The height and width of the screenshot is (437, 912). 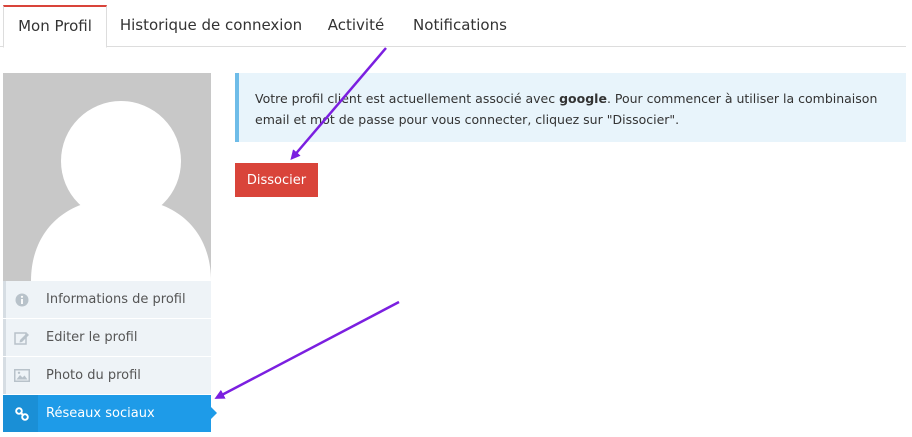 I want to click on tab-historique-connexion: Historique de connexion, so click(x=211, y=25).